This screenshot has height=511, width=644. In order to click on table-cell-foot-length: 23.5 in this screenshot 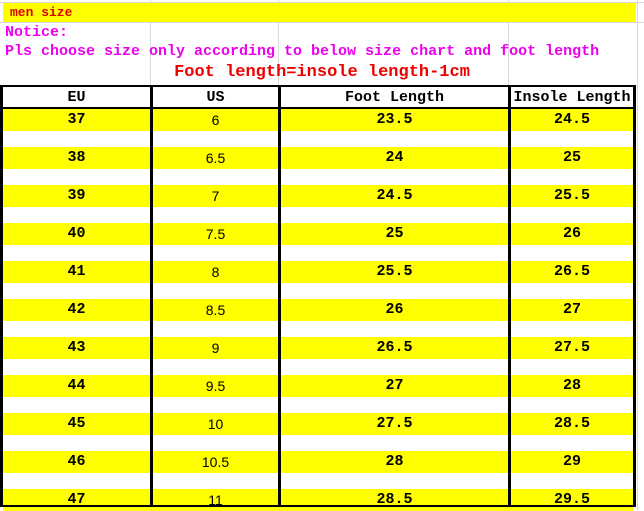, I will do `click(394, 119)`.